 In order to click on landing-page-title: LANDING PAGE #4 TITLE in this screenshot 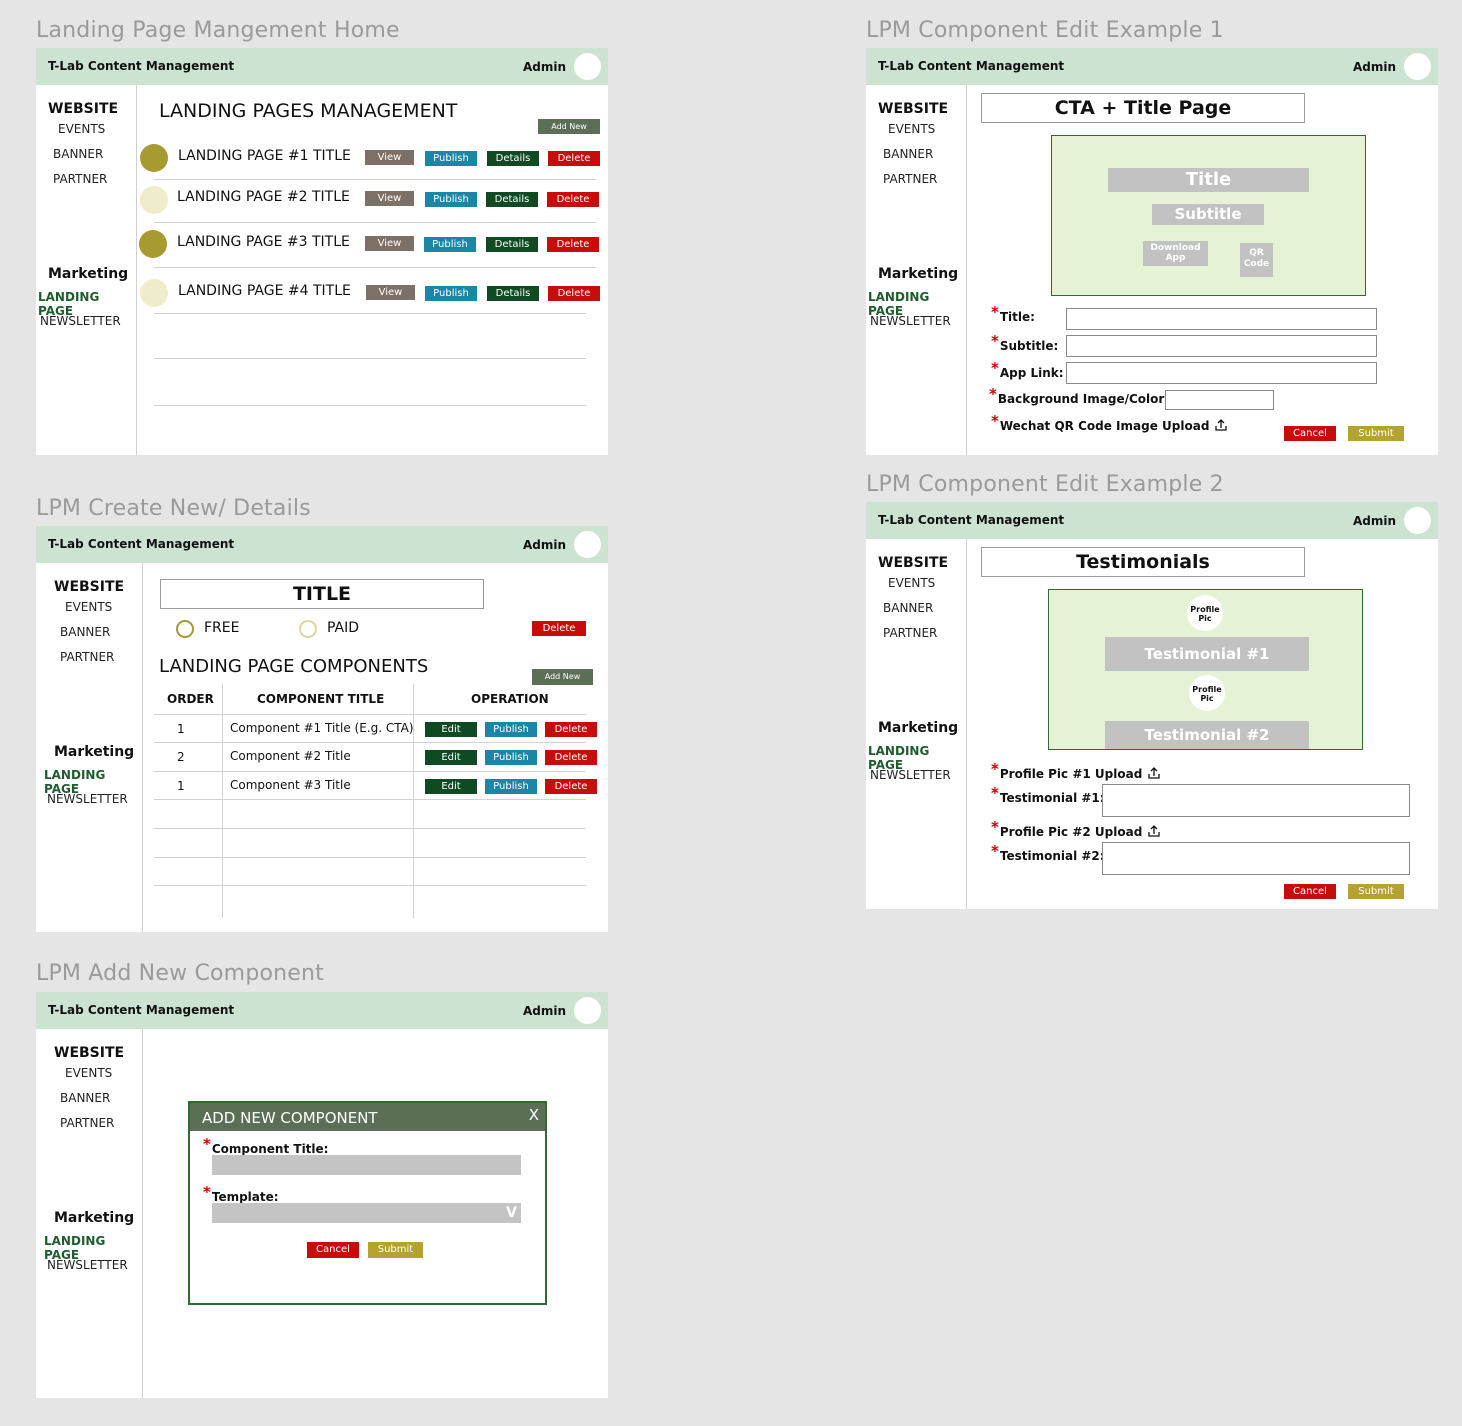, I will do `click(264, 291)`.